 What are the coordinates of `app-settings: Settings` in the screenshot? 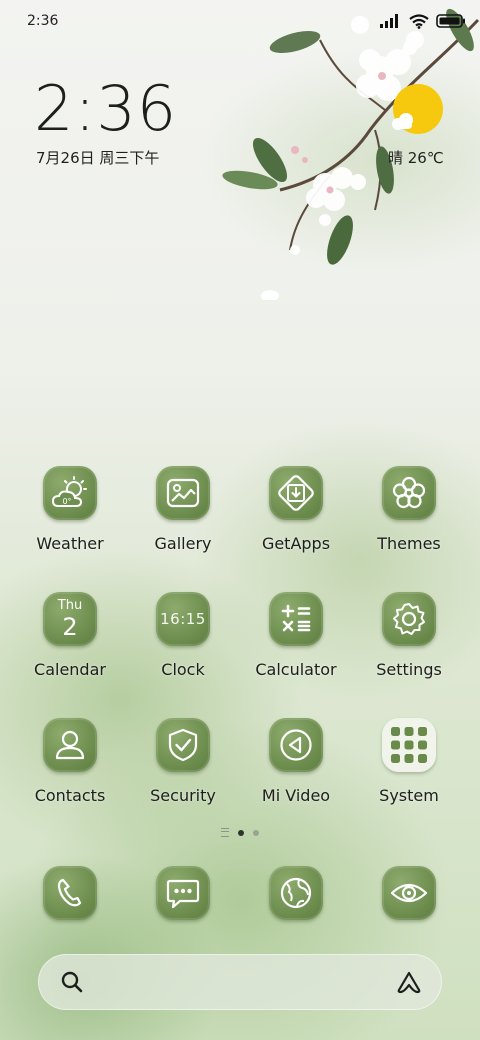 It's located at (409, 635).